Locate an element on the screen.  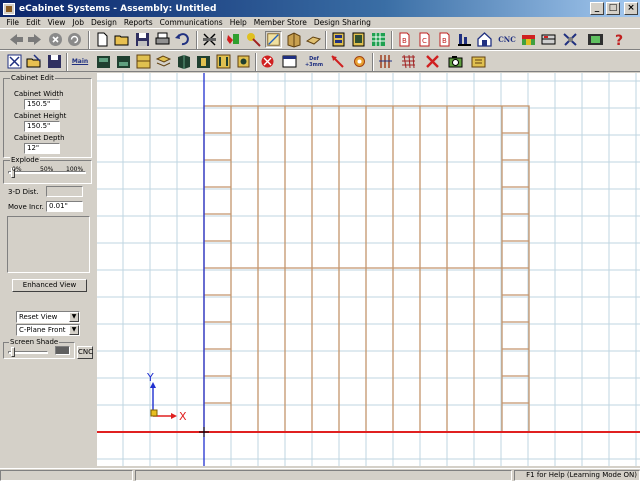
forward-arrow-icon is located at coordinates (34, 39).